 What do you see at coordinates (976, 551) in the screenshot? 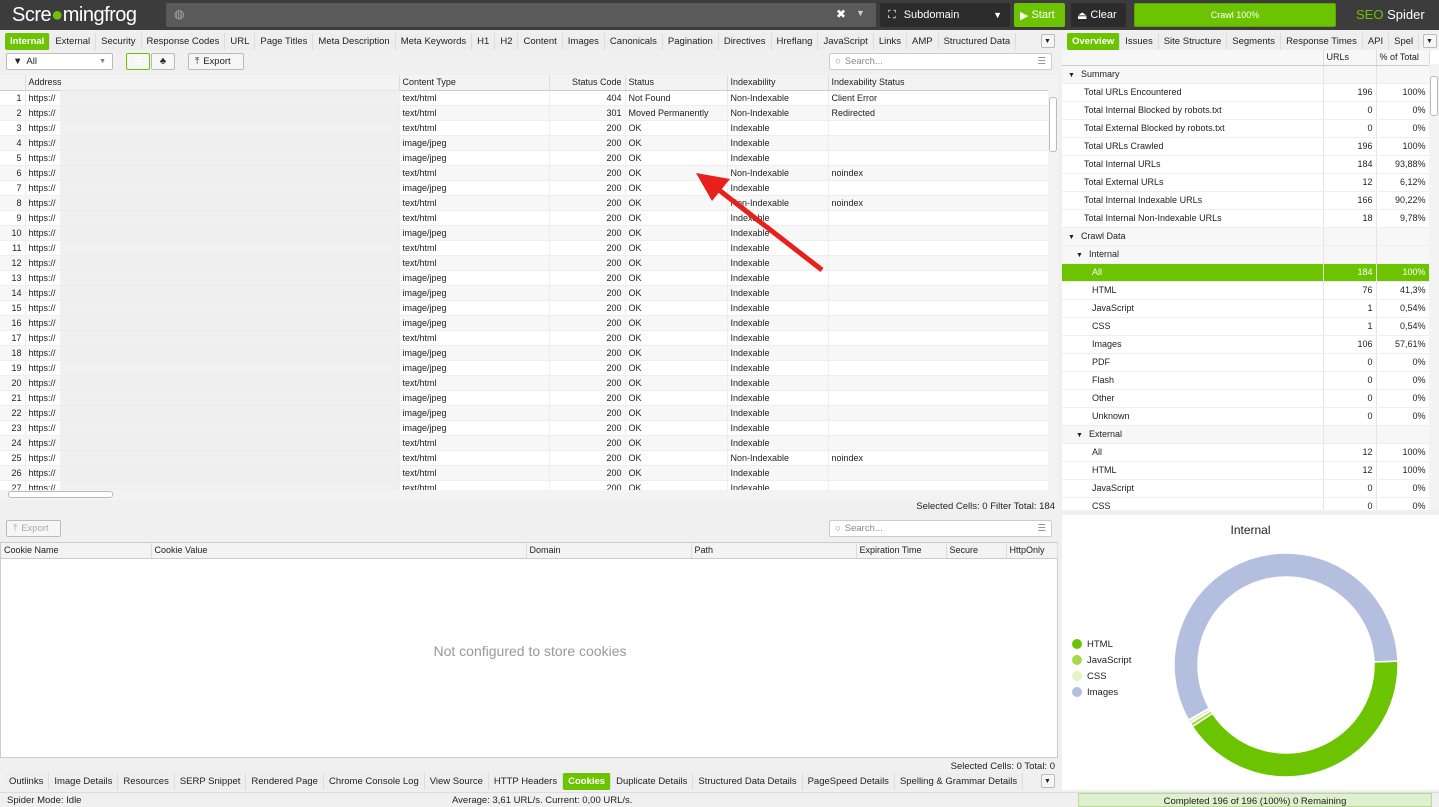
I see `cookie-column-header: Secure` at bounding box center [976, 551].